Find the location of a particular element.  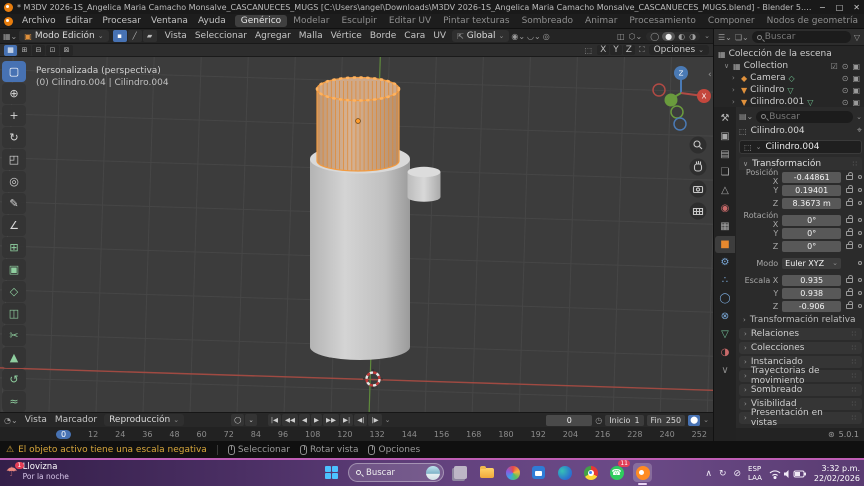

material-tab: ◑ is located at coordinates (725, 352).